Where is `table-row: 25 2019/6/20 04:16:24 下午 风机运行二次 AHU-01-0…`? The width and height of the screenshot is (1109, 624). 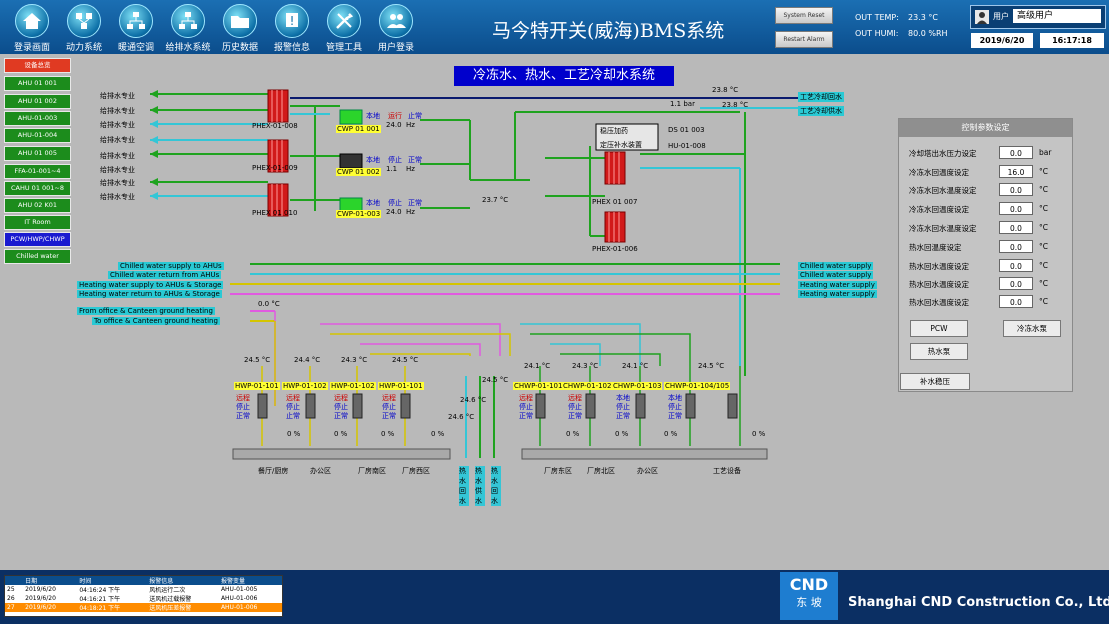
table-row: 25 2019/6/20 04:16:24 下午 风机运行二次 AHU-01-0… is located at coordinates (143, 589).